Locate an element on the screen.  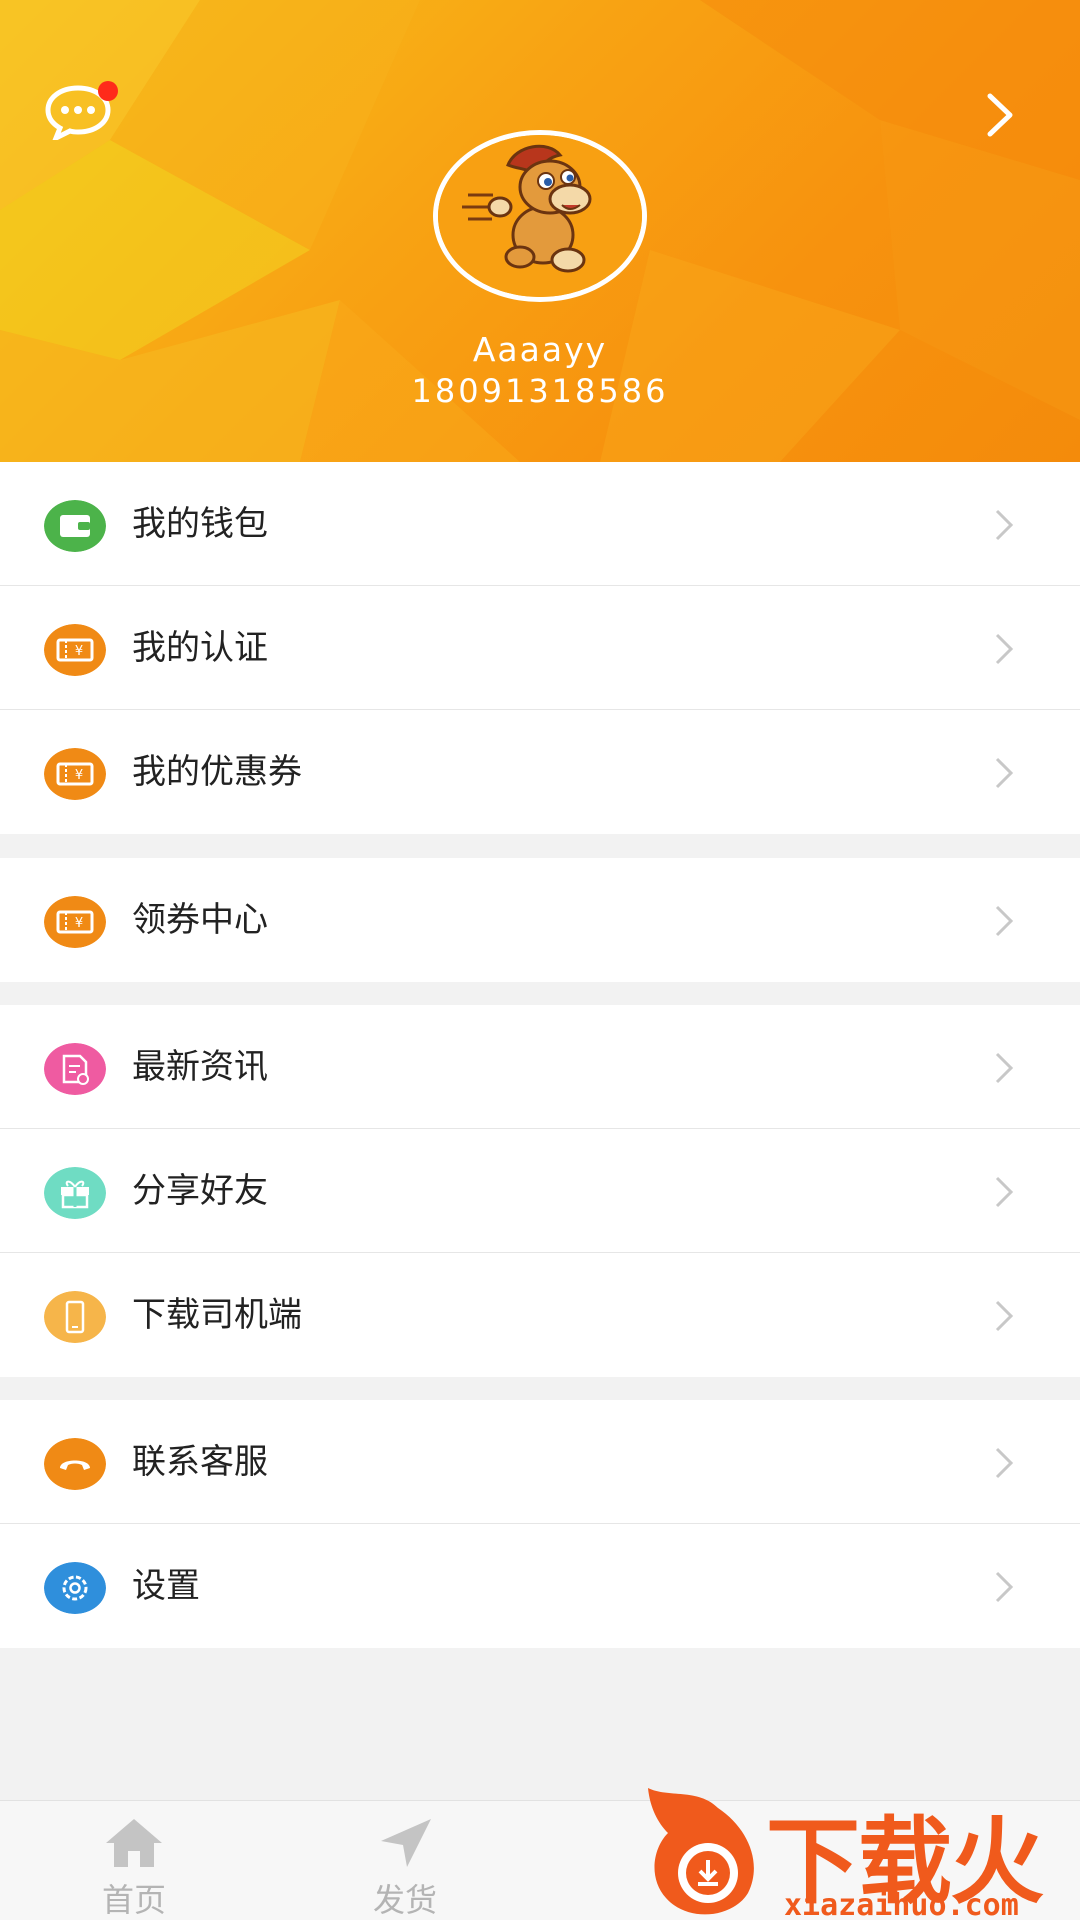
tab-home: 首页 is located at coordinates (134, 1860).